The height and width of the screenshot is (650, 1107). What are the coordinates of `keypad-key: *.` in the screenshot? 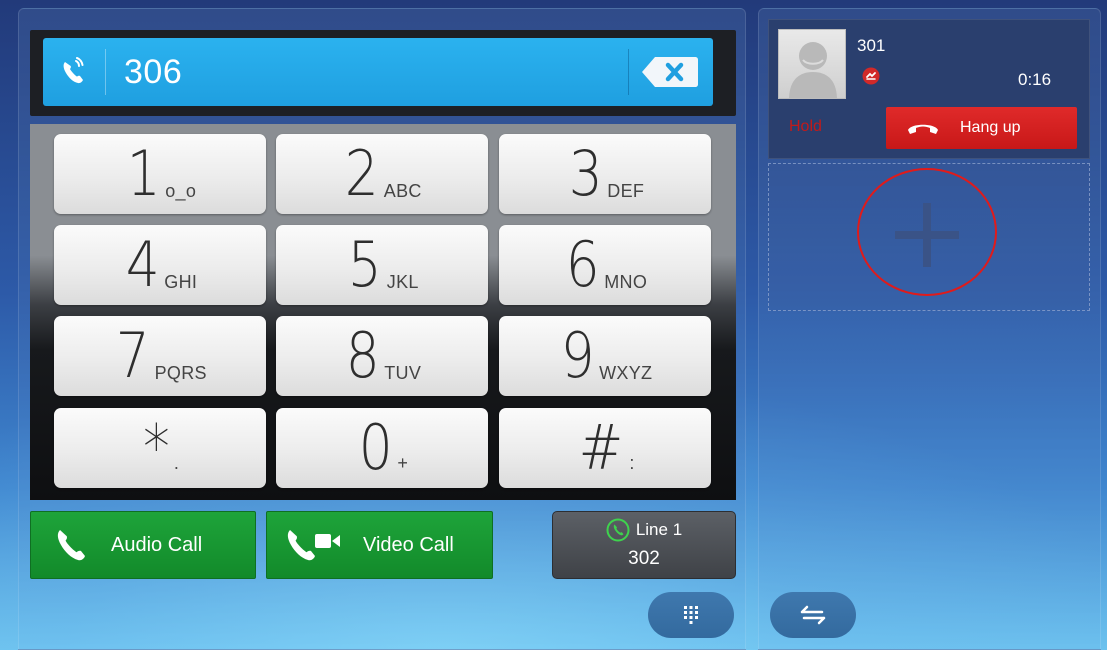 It's located at (160, 448).